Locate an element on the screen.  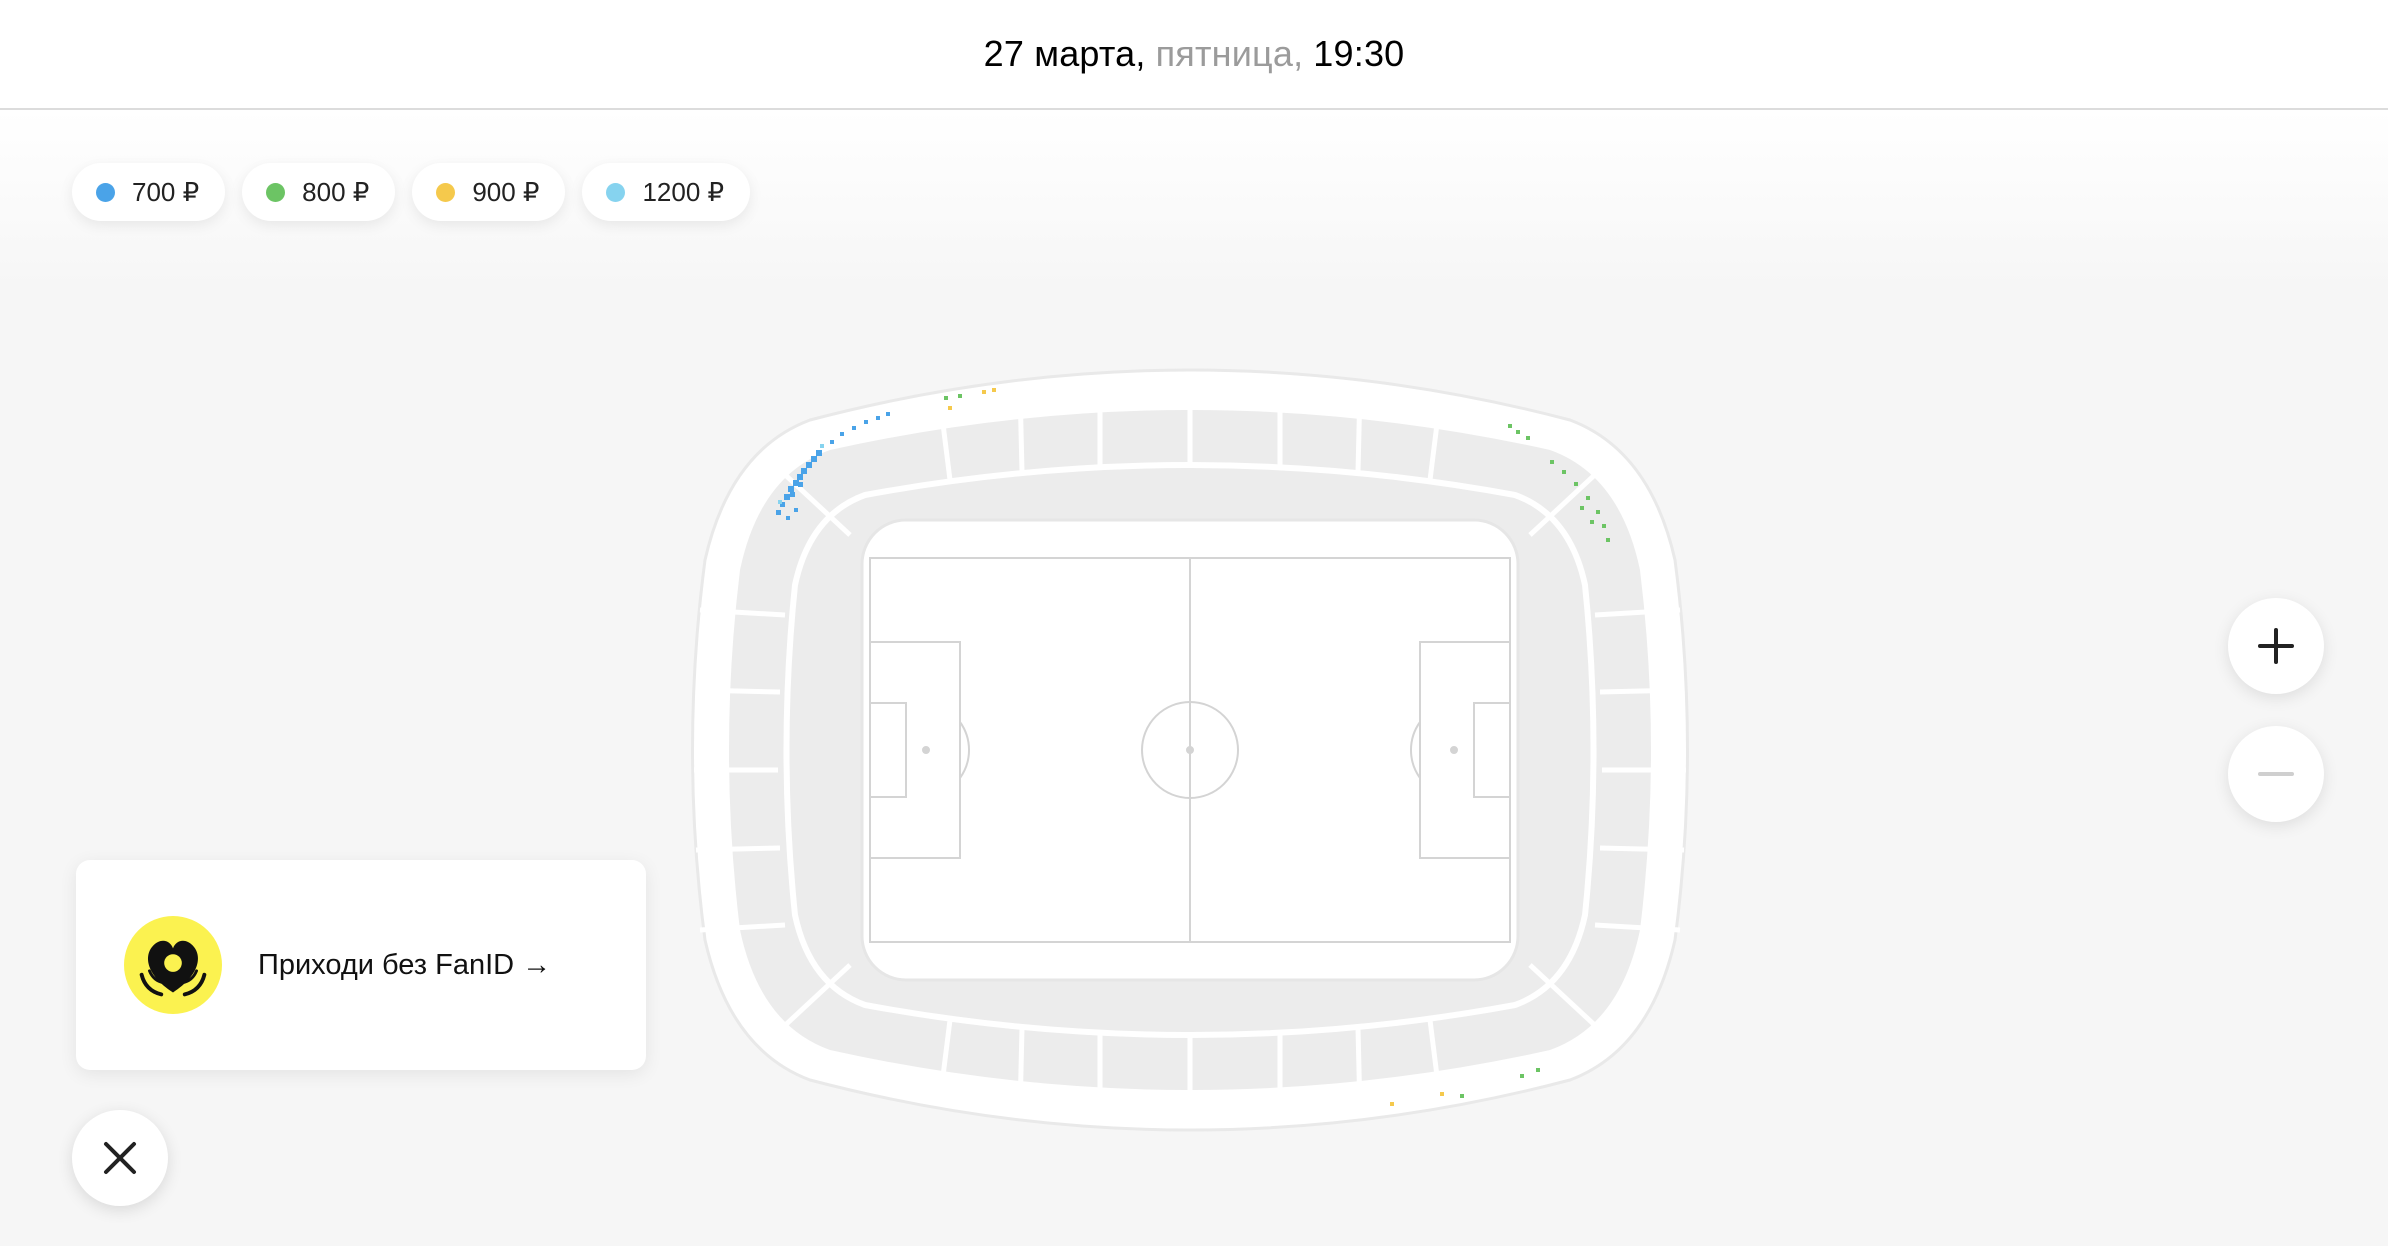
price-legend: 700 ₽ 800 ₽ 900 ₽ 1200 ₽ is located at coordinates (411, 192).